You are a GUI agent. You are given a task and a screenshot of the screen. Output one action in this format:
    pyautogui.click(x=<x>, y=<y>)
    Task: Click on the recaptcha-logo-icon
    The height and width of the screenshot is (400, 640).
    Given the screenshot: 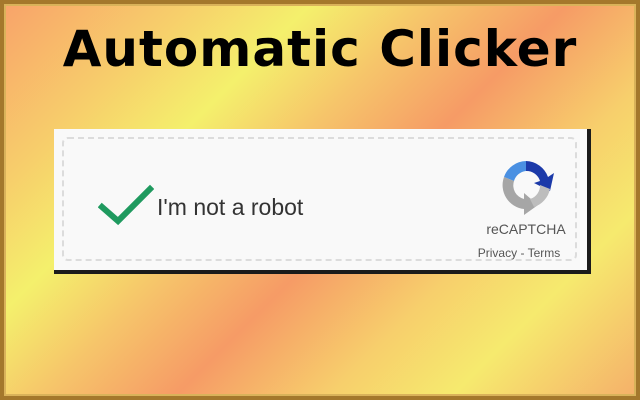 What is the action you would take?
    pyautogui.click(x=528, y=188)
    